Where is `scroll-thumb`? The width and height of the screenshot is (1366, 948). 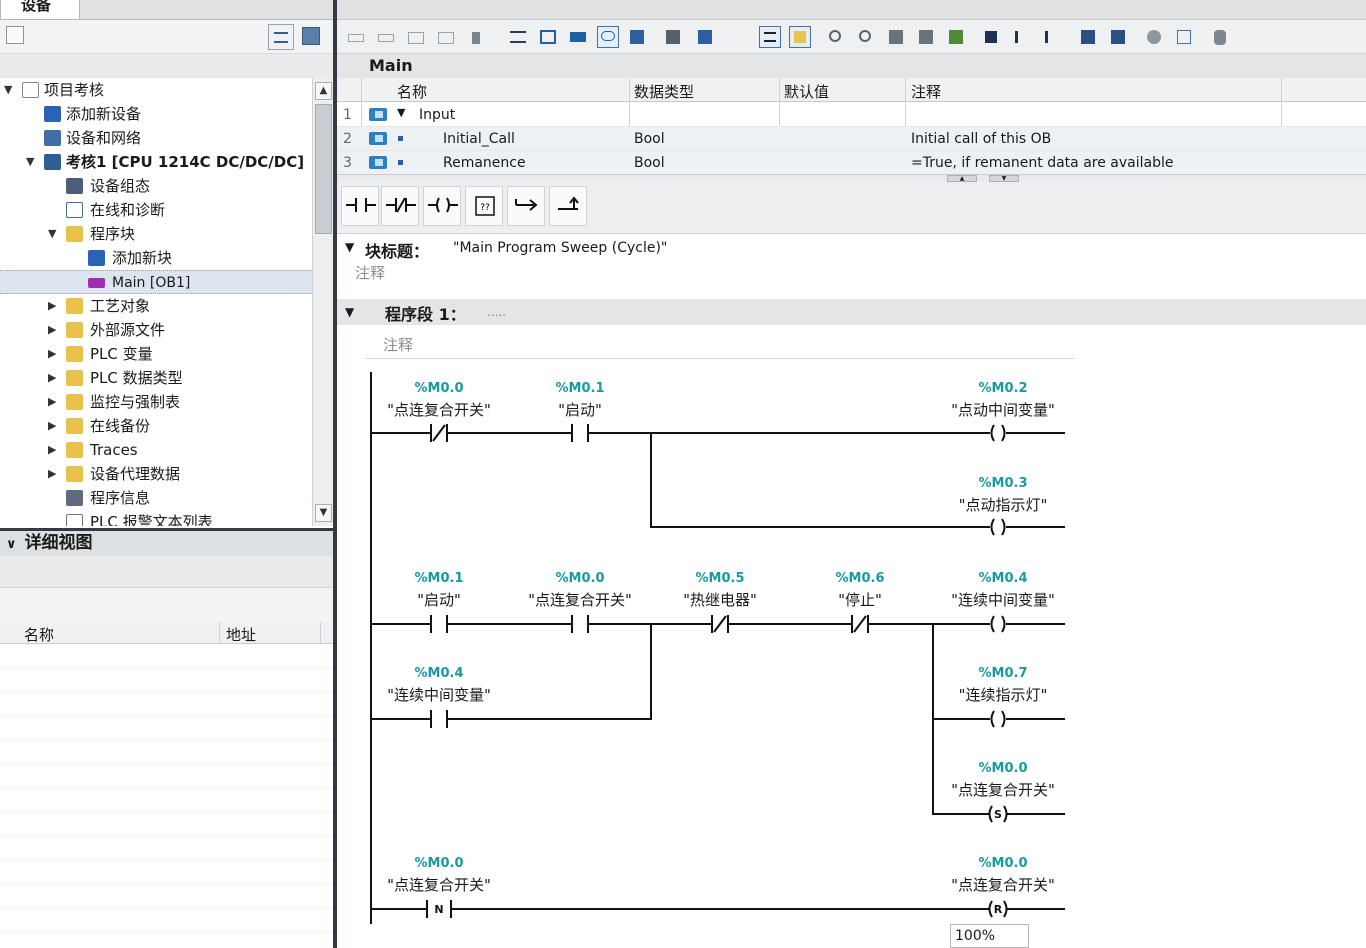
scroll-thumb is located at coordinates (323, 169).